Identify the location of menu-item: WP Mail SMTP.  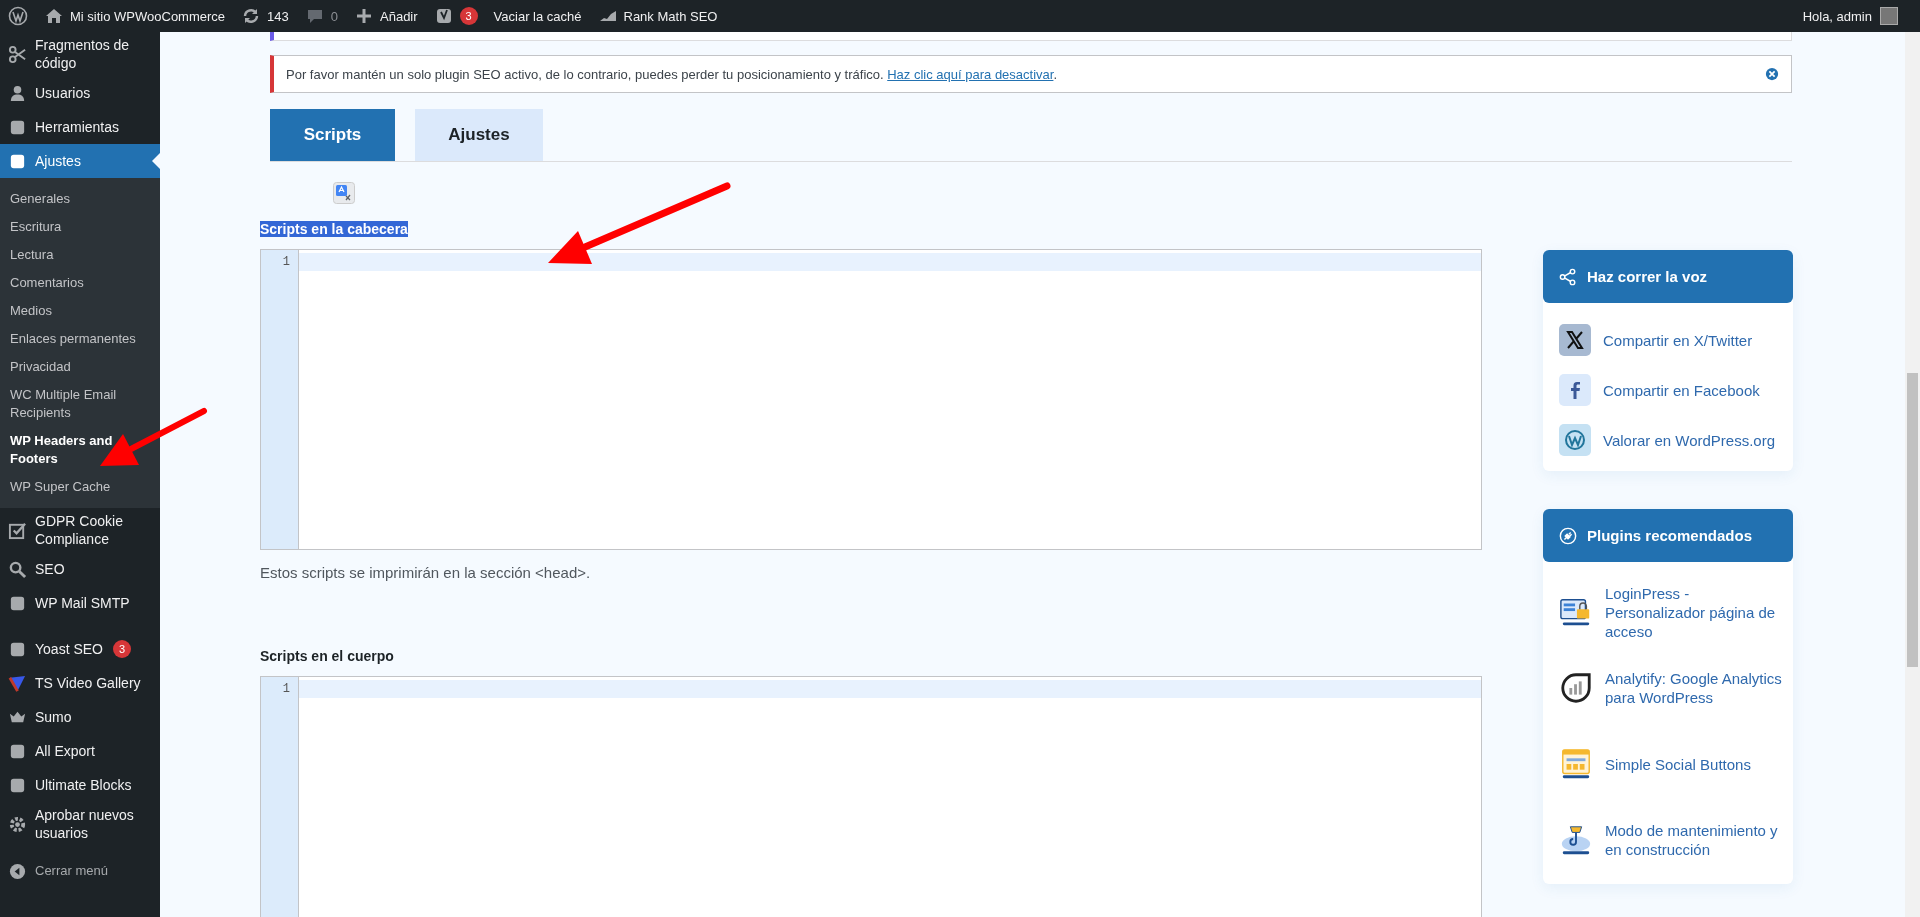
(80, 603).